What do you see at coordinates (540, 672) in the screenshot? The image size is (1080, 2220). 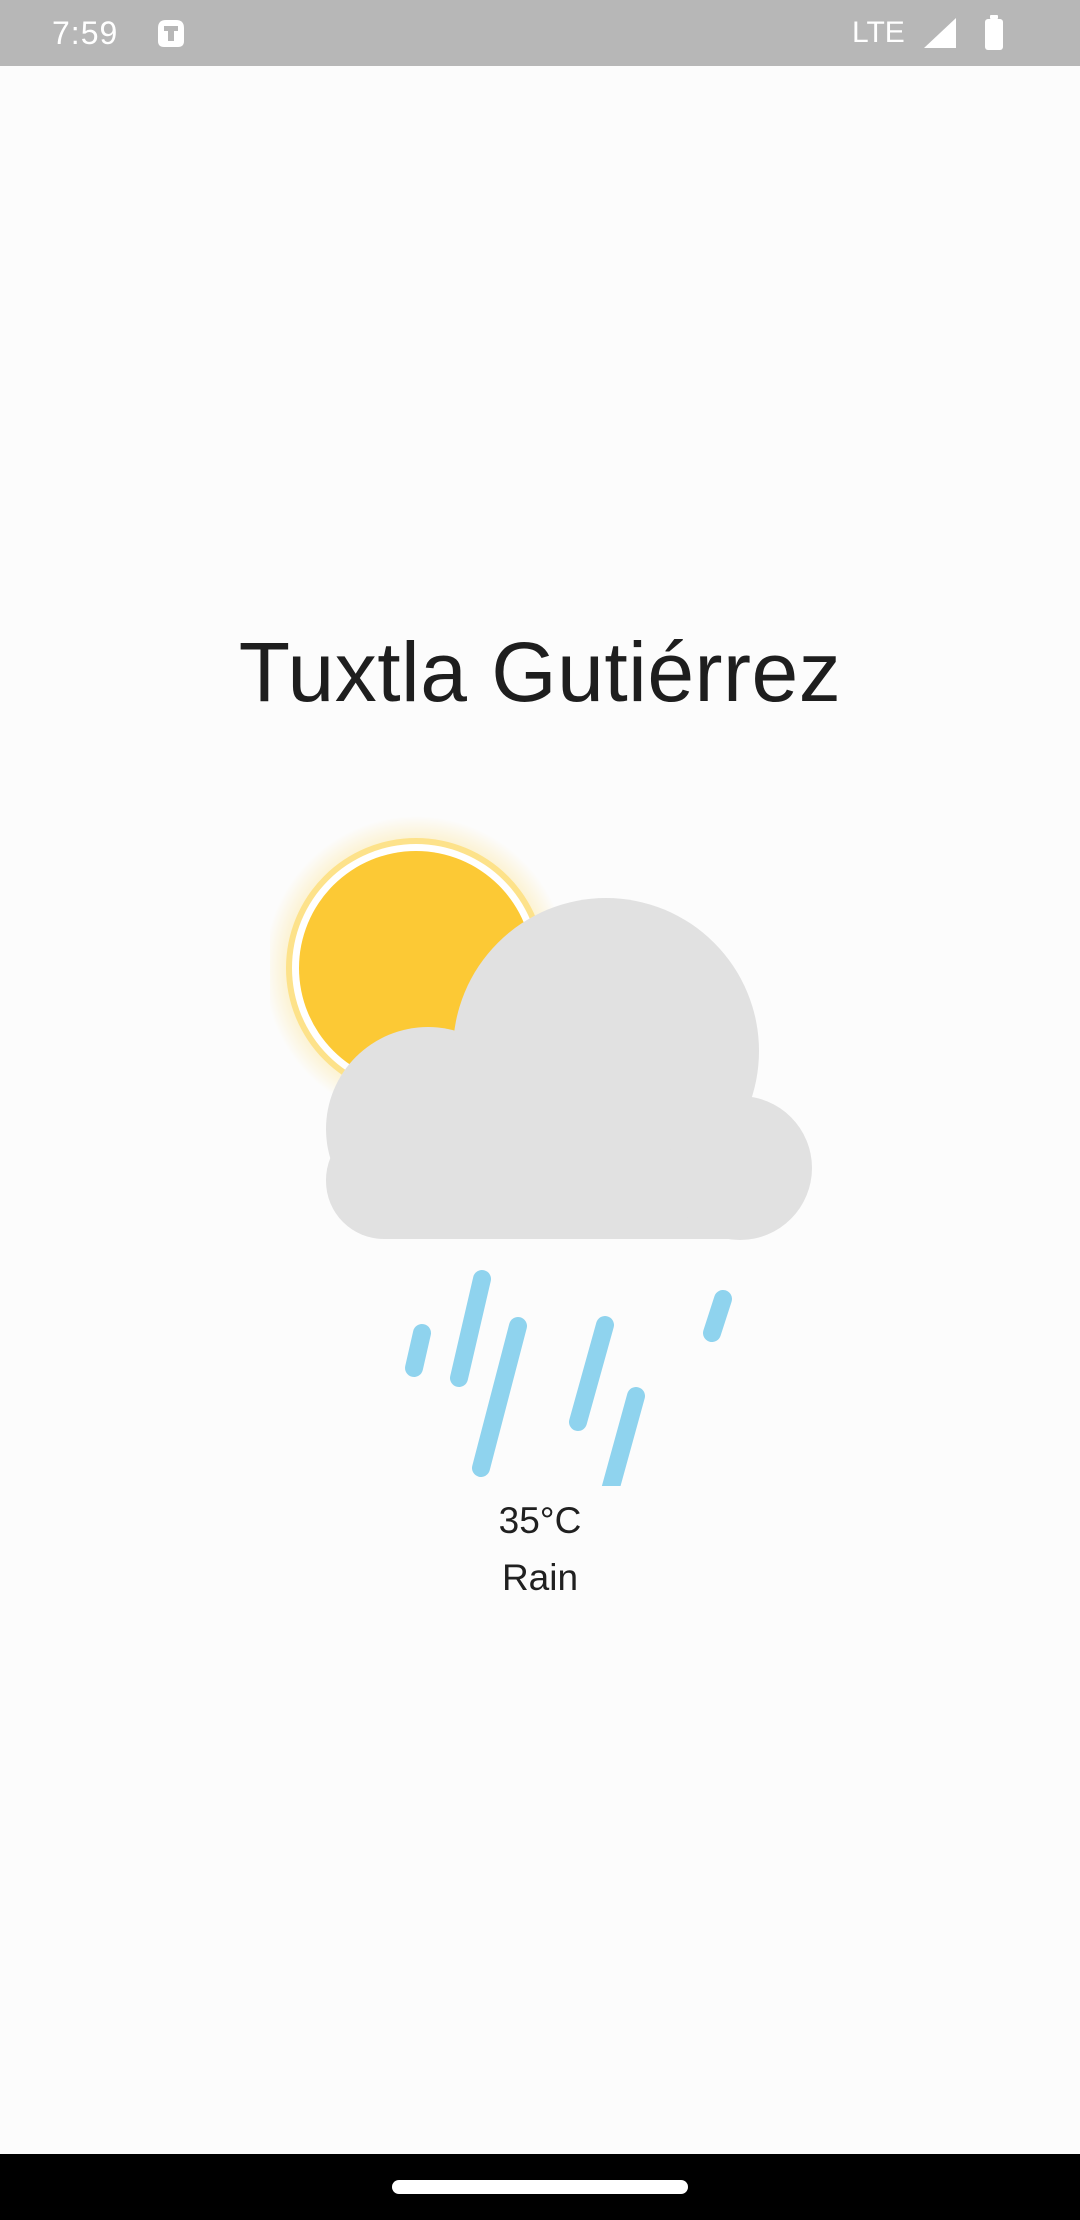 I see `city-name: Tuxtla Gutiérrez` at bounding box center [540, 672].